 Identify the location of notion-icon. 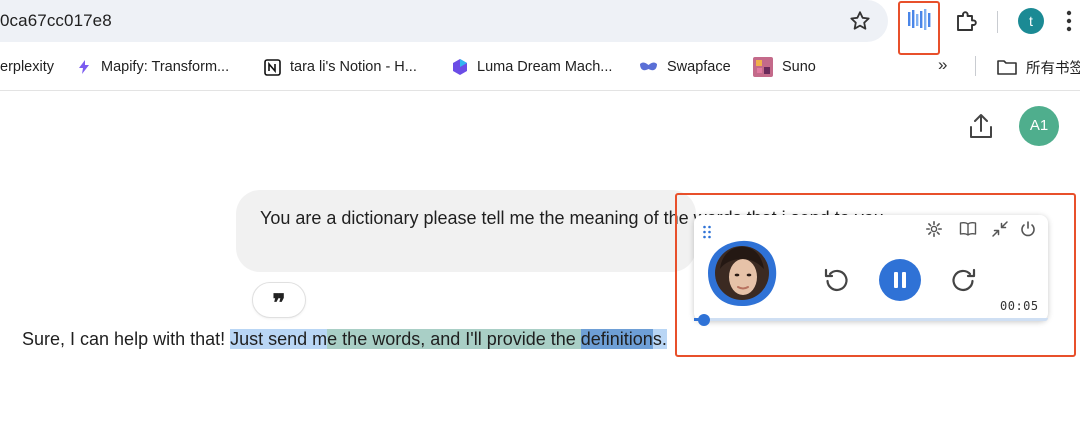
(272, 67).